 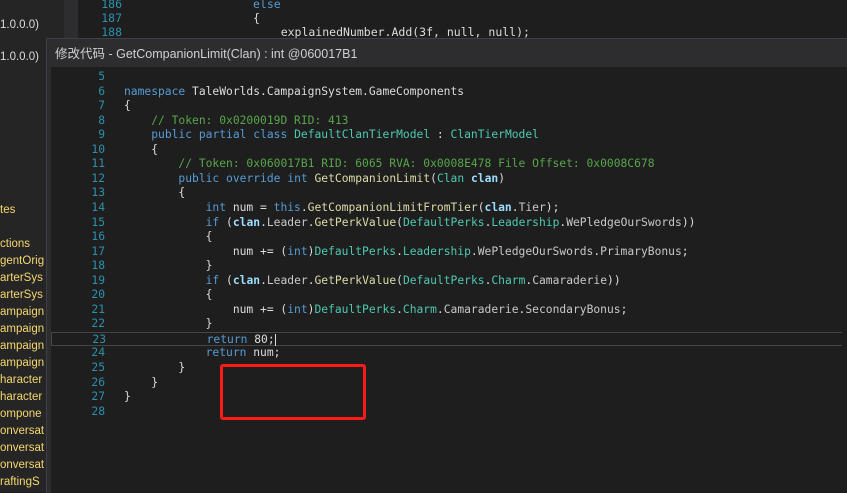 What do you see at coordinates (98, 222) in the screenshot?
I see `line-number: 15` at bounding box center [98, 222].